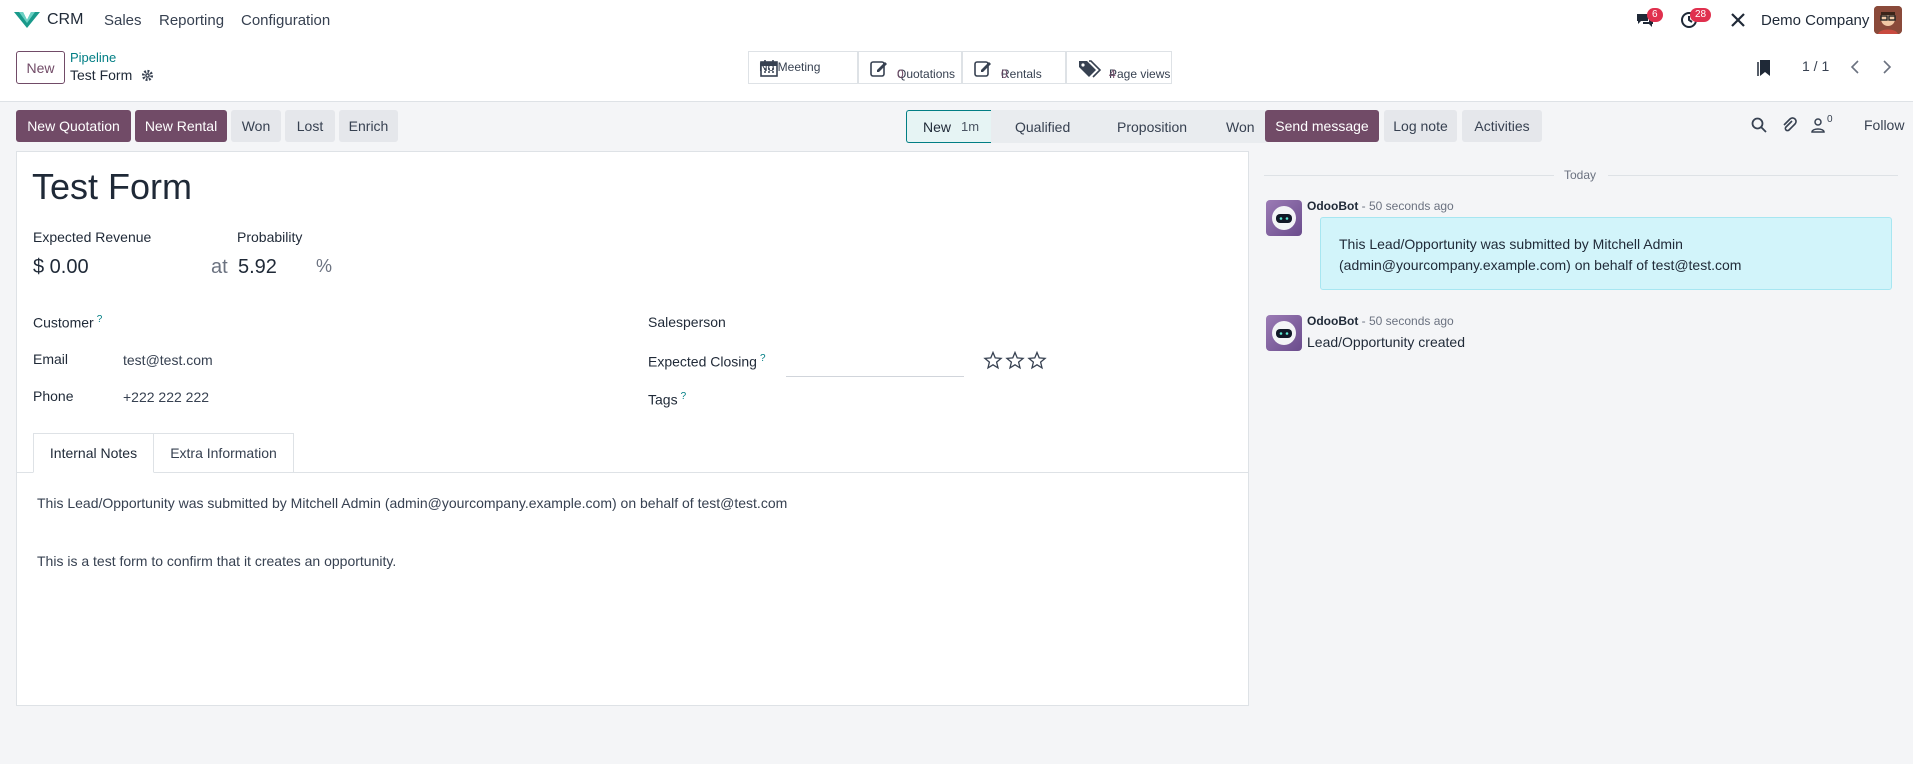 Image resolution: width=1913 pixels, height=764 pixels. Describe the element at coordinates (147, 75) in the screenshot. I see `gear-icon` at that location.